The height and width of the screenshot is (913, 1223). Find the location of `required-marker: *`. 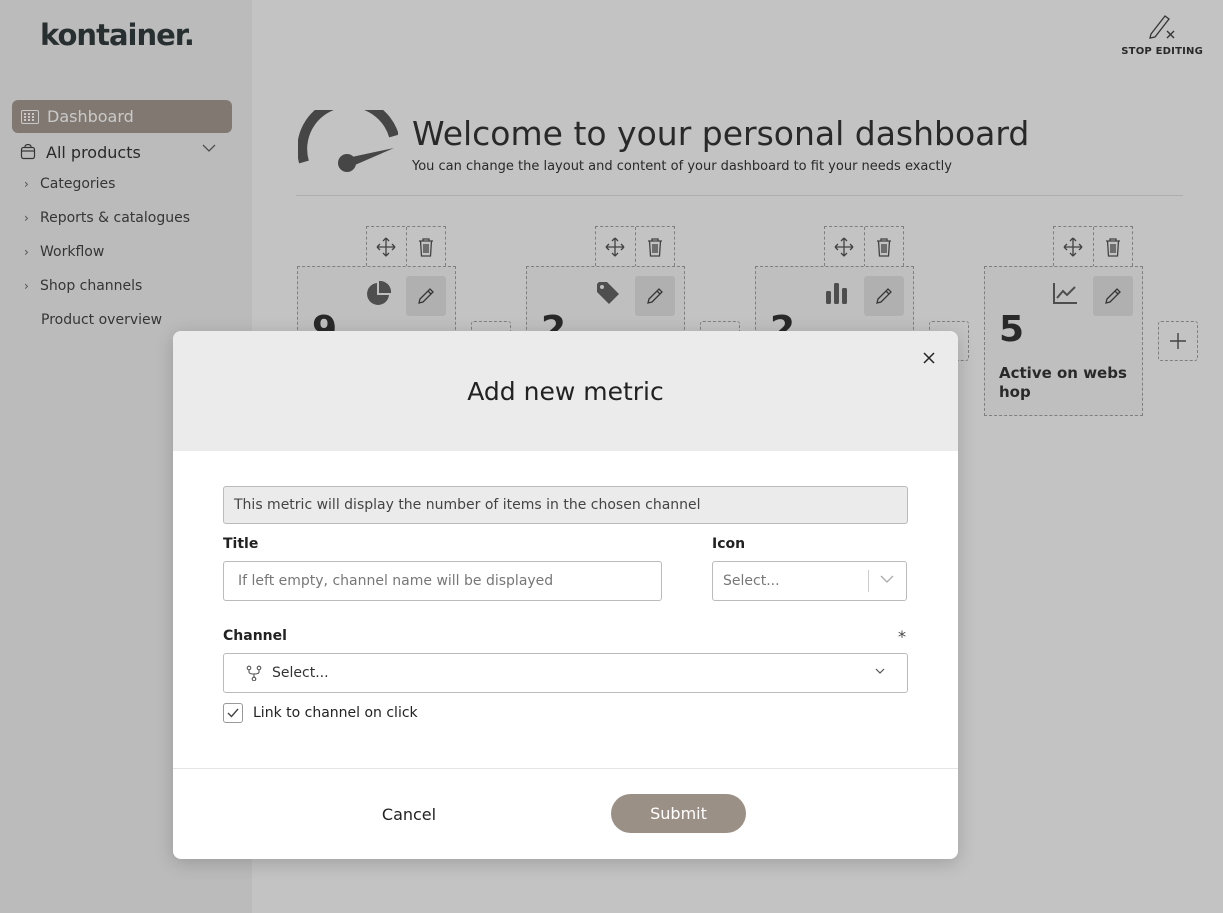

required-marker: * is located at coordinates (902, 636).